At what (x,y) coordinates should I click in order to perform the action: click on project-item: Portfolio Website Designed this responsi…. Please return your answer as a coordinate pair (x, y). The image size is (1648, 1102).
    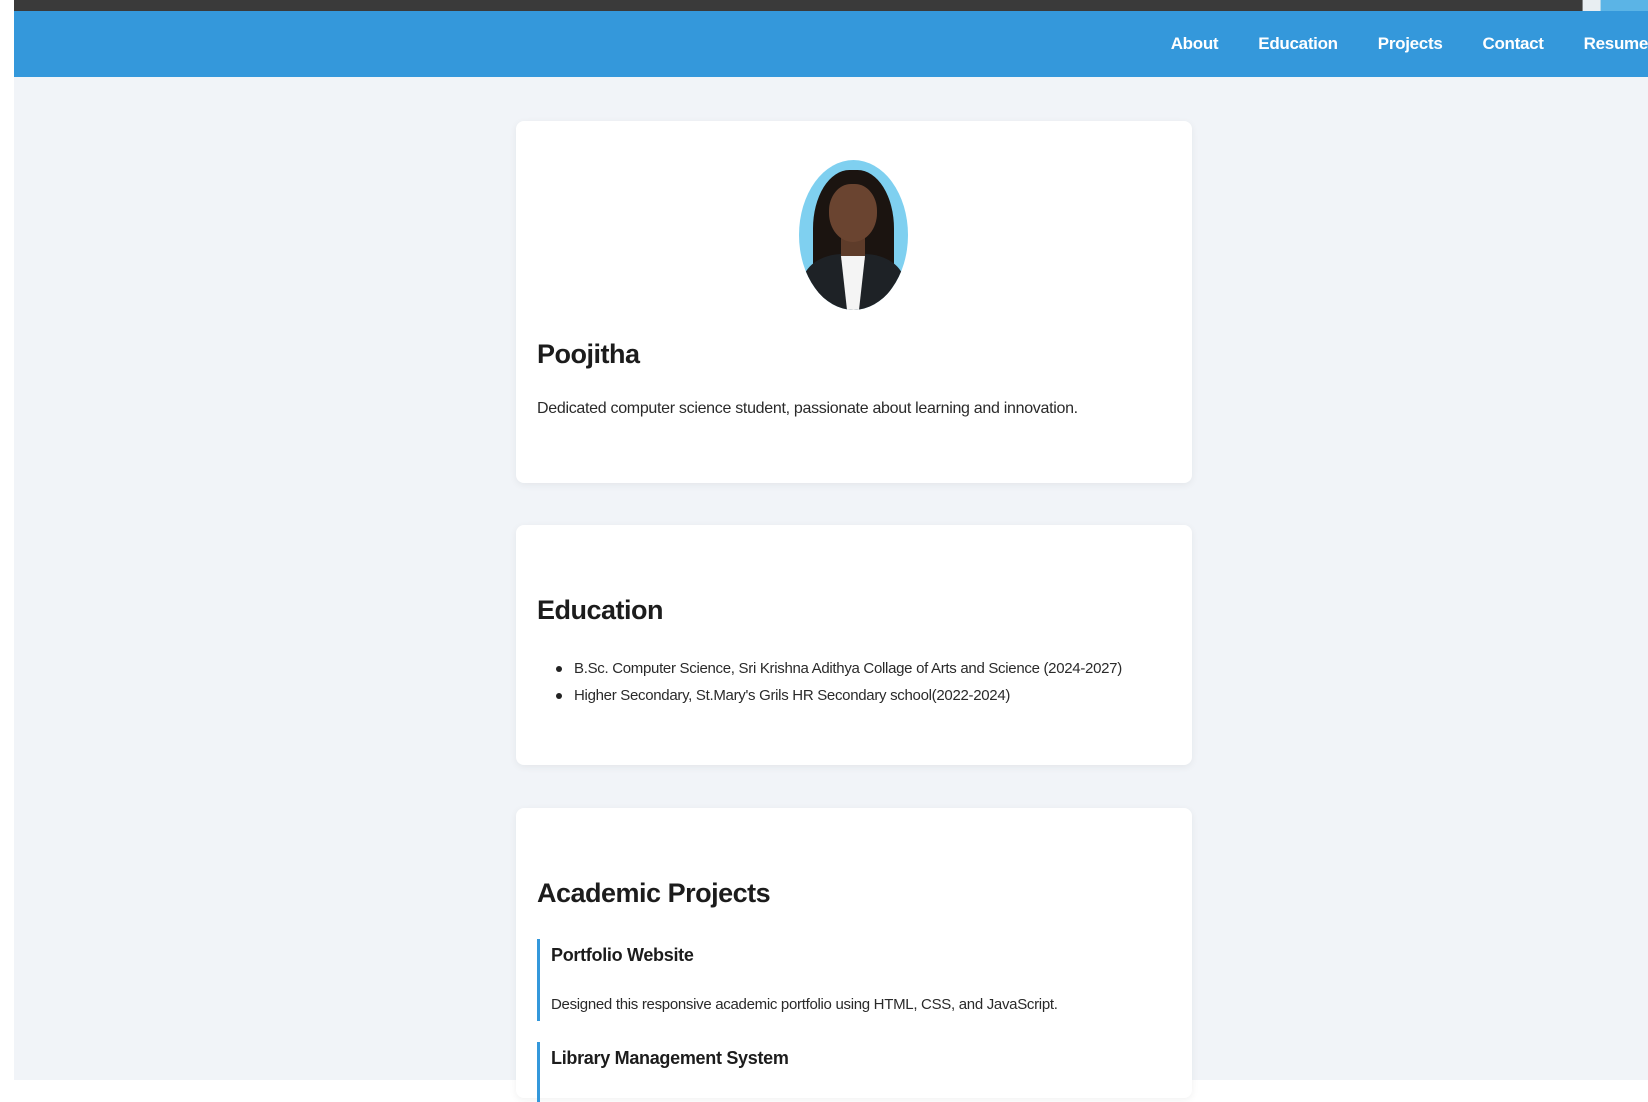
    Looking at the image, I should click on (847, 980).